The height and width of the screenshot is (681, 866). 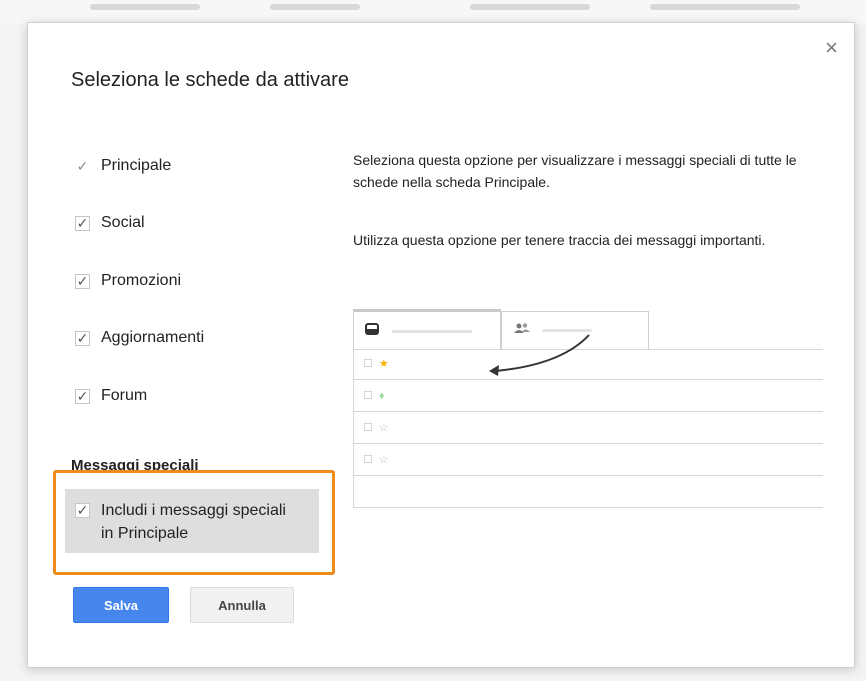 I want to click on tab-option-label: Promozioni, so click(x=141, y=281).